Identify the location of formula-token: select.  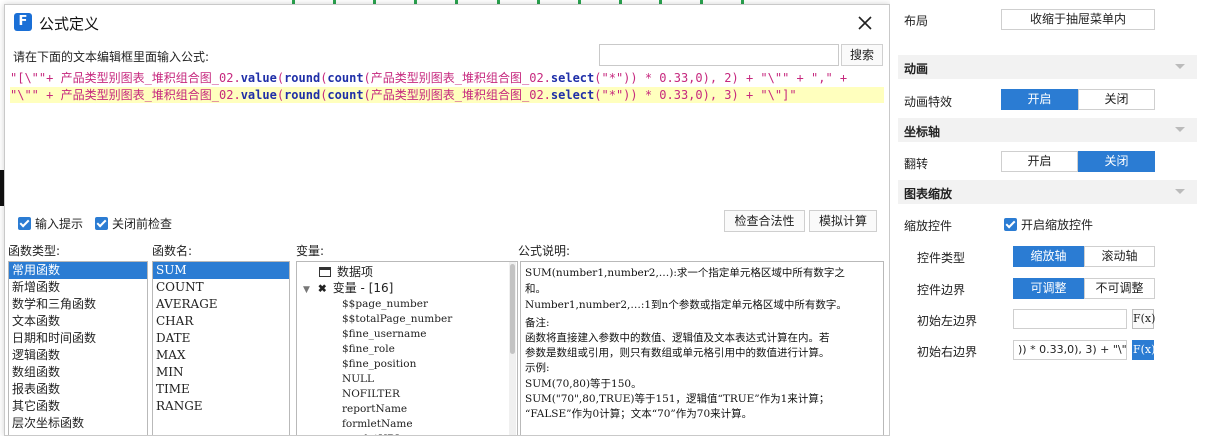
(572, 78).